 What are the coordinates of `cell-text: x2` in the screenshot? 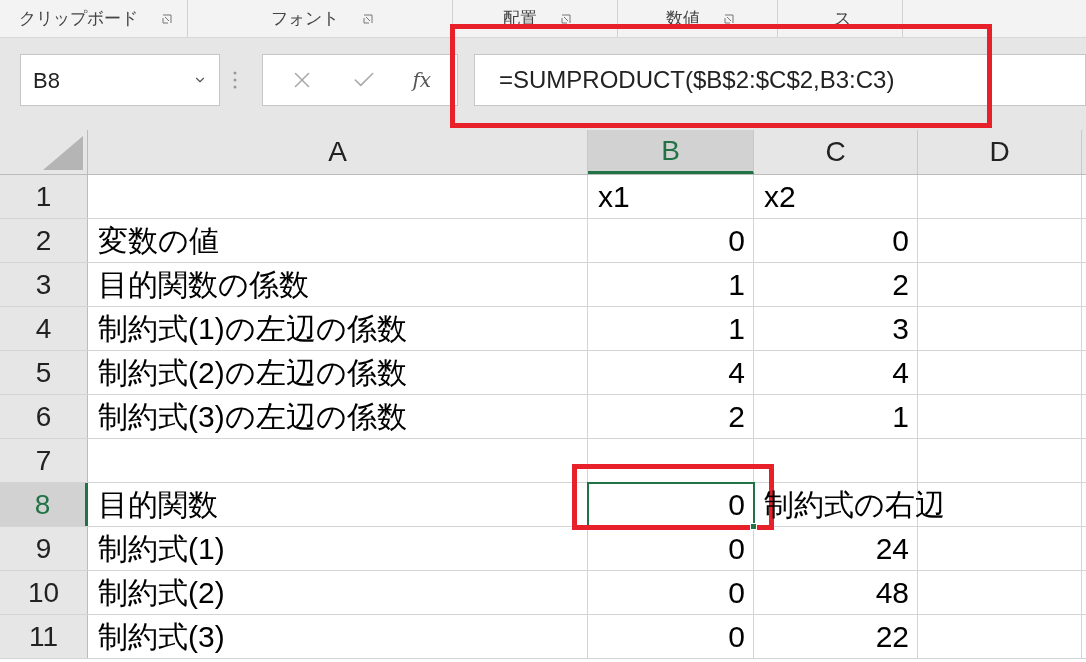 It's located at (779, 197).